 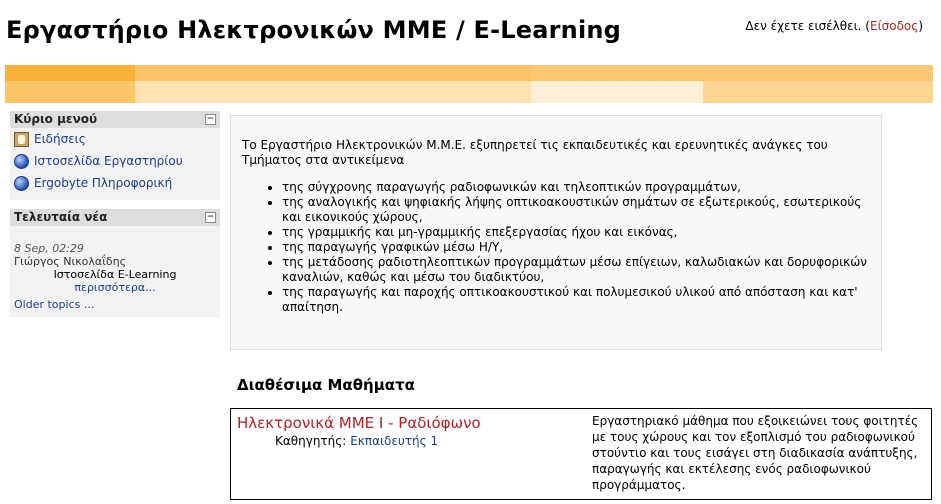 I want to click on course-teacher: Καθηγητής: Εκπαιδευτής 1, so click(x=356, y=441).